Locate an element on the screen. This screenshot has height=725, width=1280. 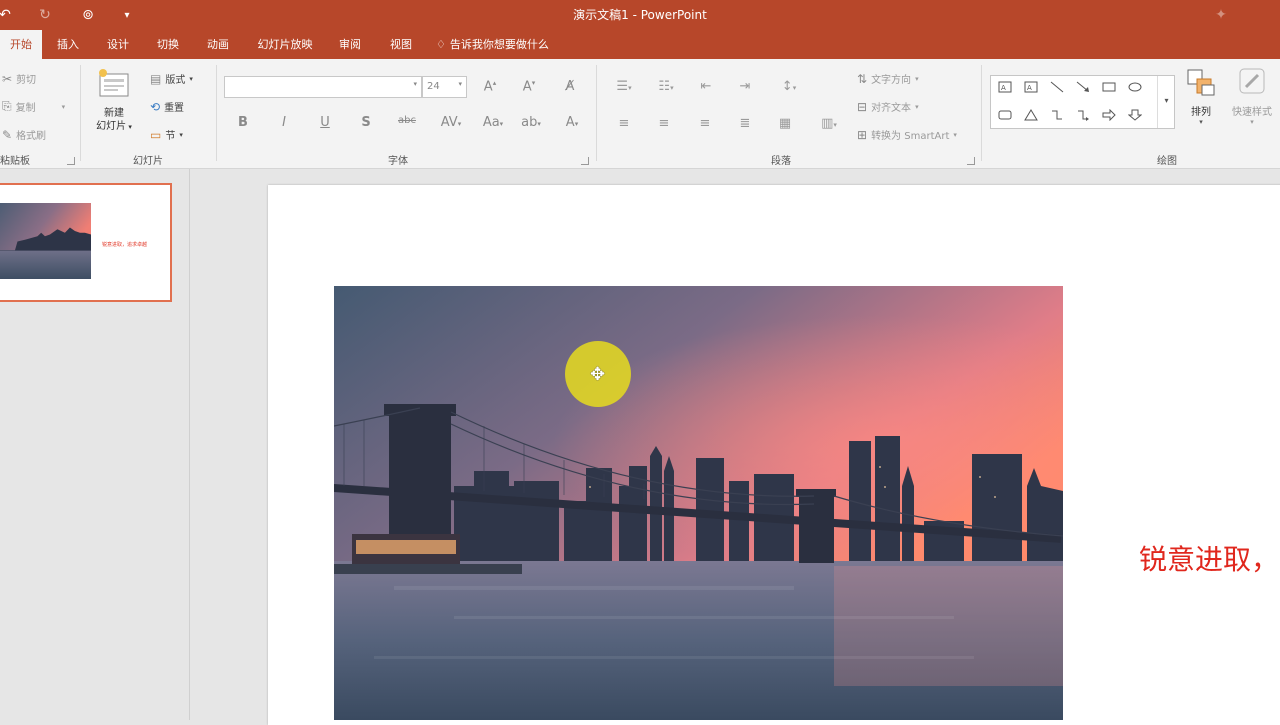
align-text-icon: ⊟ is located at coordinates (862, 106).